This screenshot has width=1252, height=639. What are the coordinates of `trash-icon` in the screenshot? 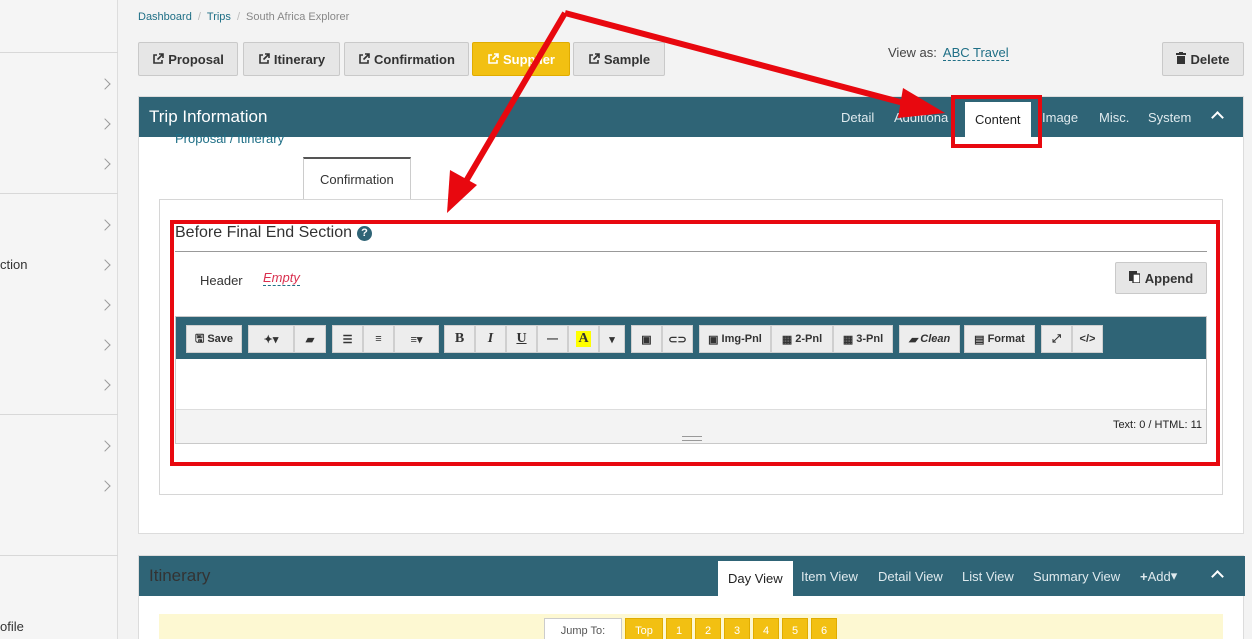 It's located at (1181, 59).